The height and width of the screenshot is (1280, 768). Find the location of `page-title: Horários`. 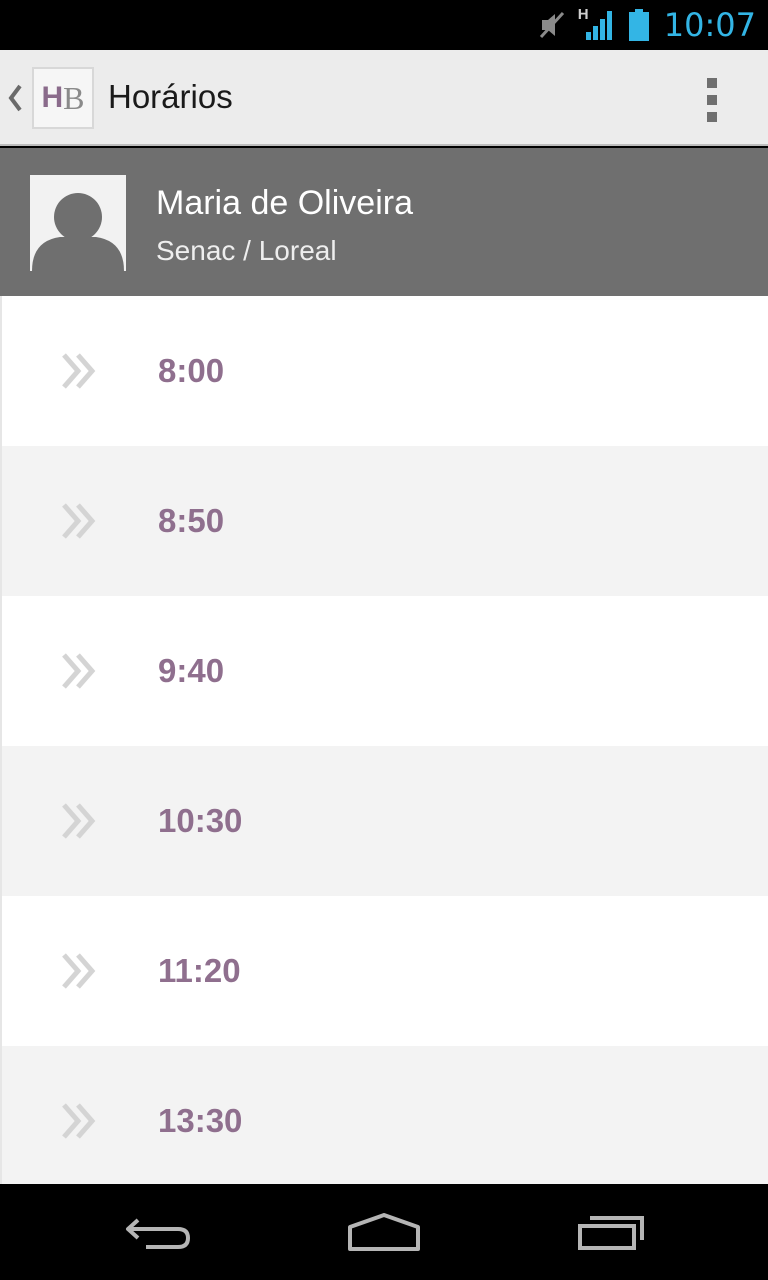

page-title: Horários is located at coordinates (170, 96).